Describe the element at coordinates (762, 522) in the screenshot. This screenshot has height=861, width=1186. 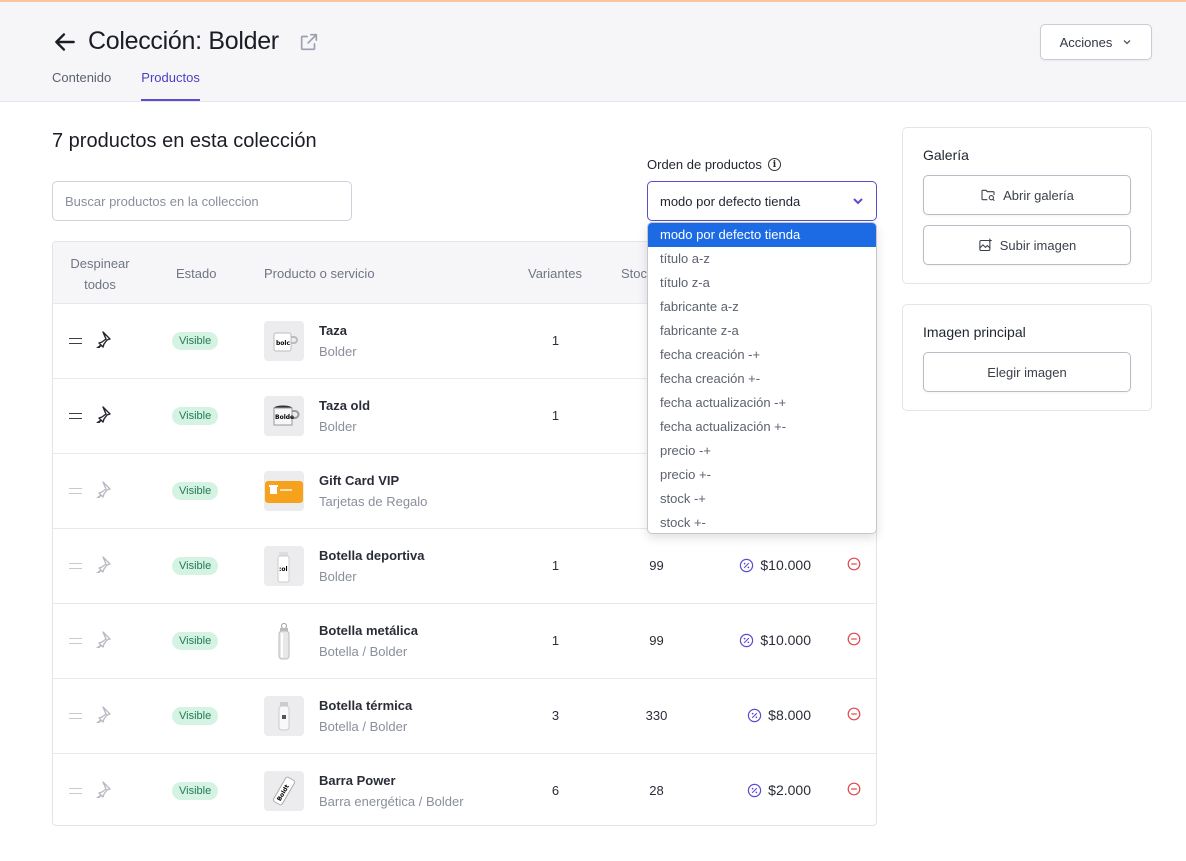
I see `order-option: stock +-` at that location.